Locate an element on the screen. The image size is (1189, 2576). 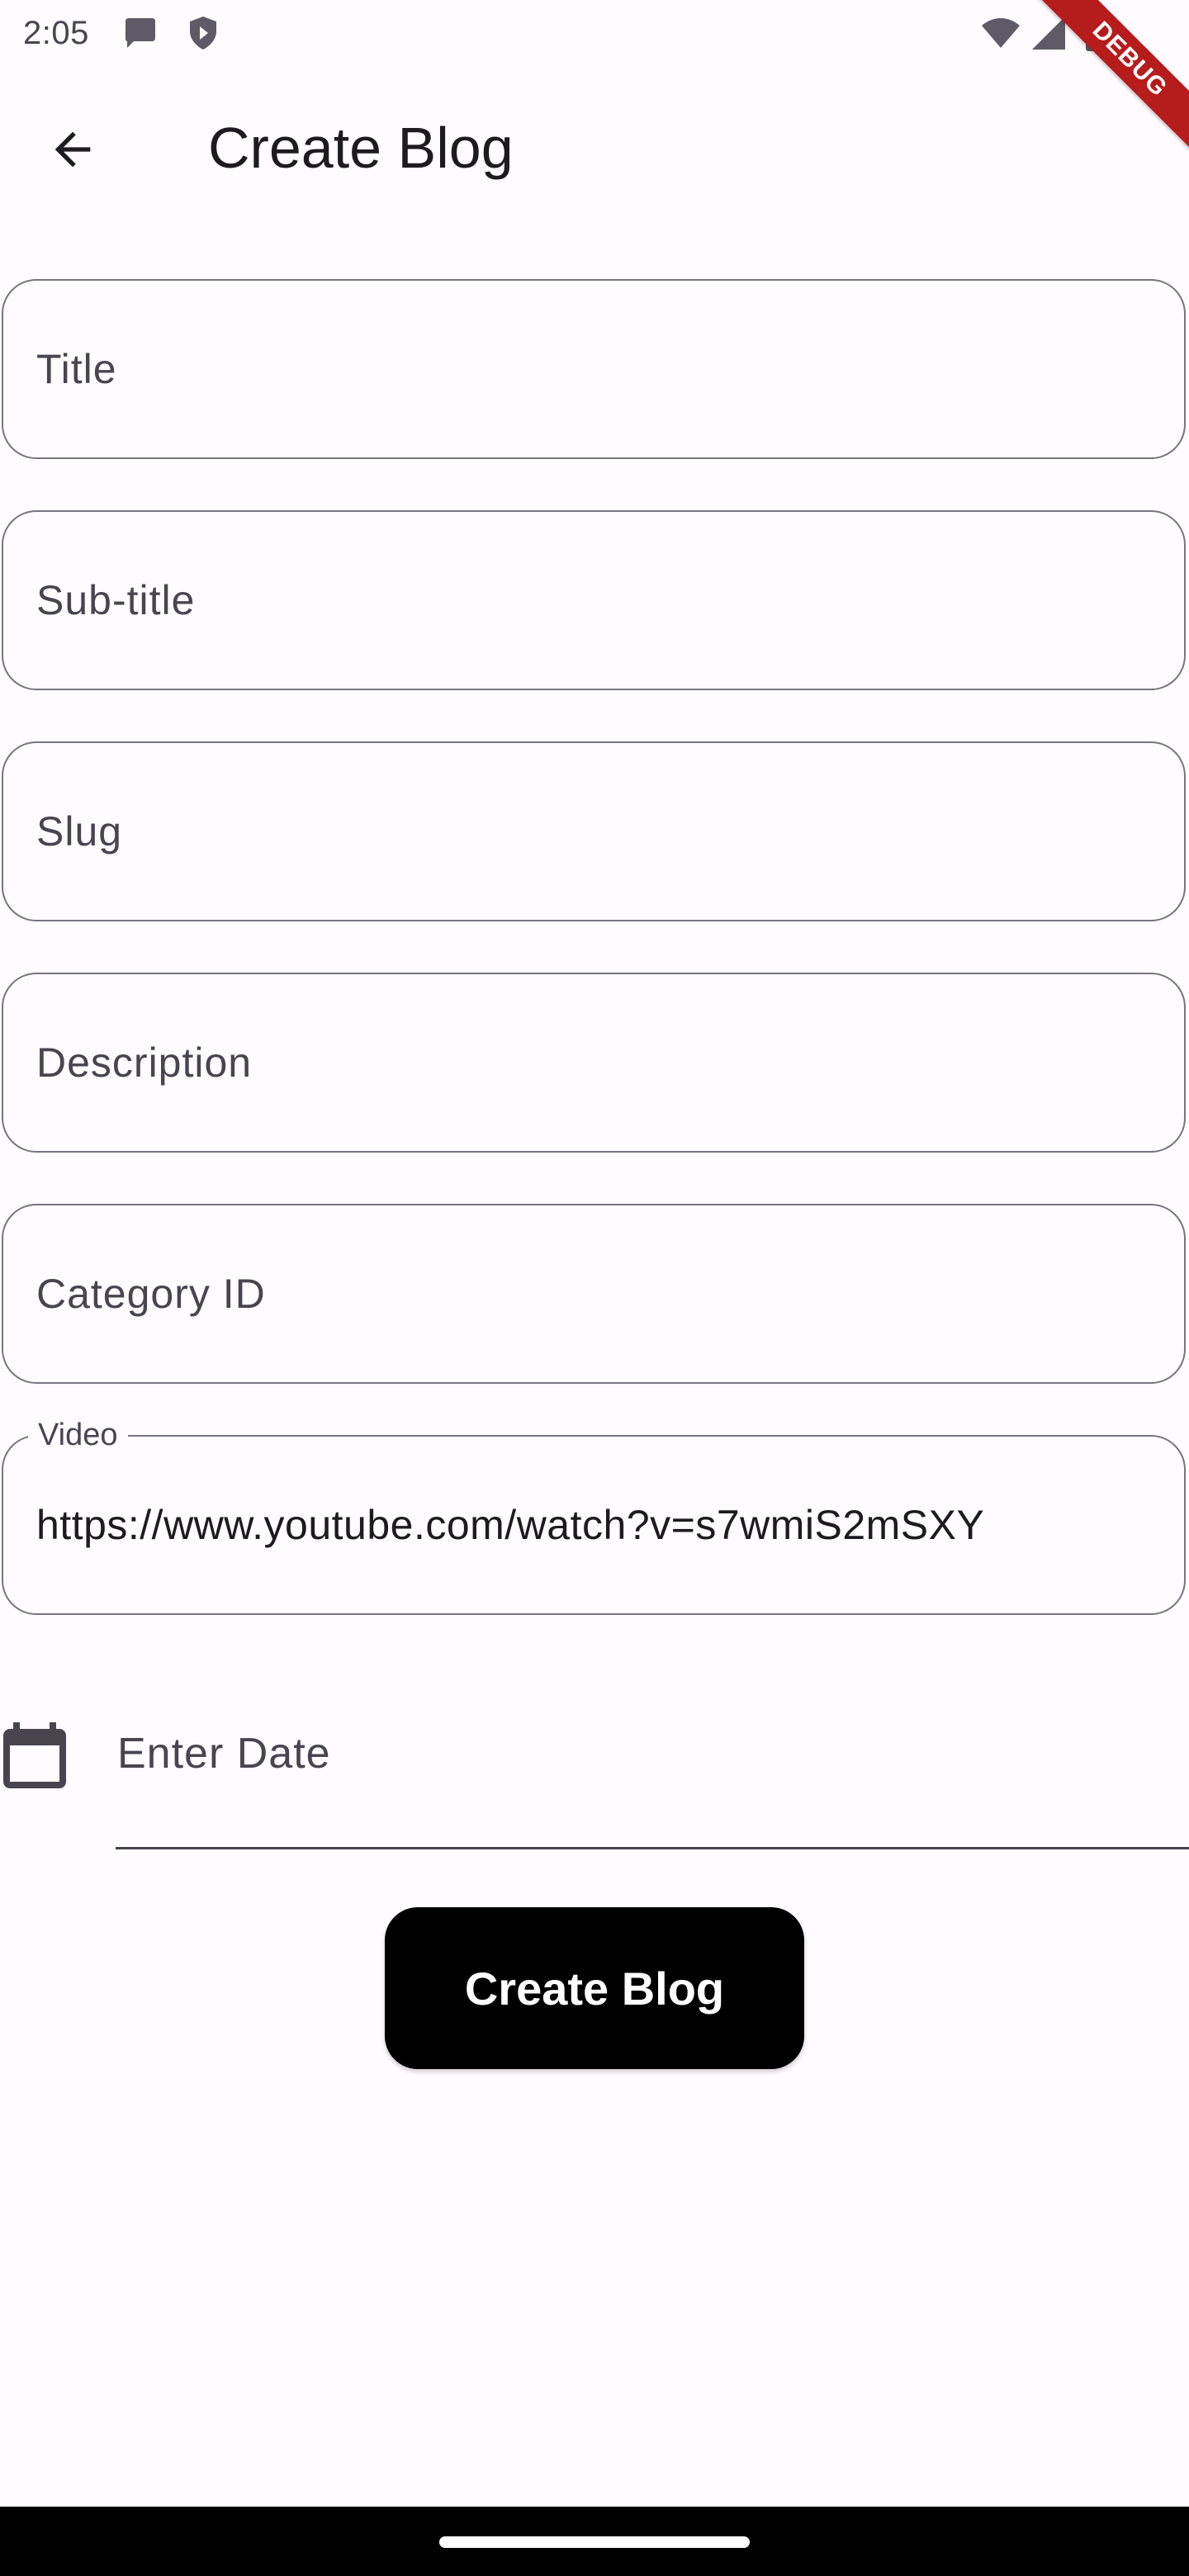
description-placeholder: Description is located at coordinates (144, 1062).